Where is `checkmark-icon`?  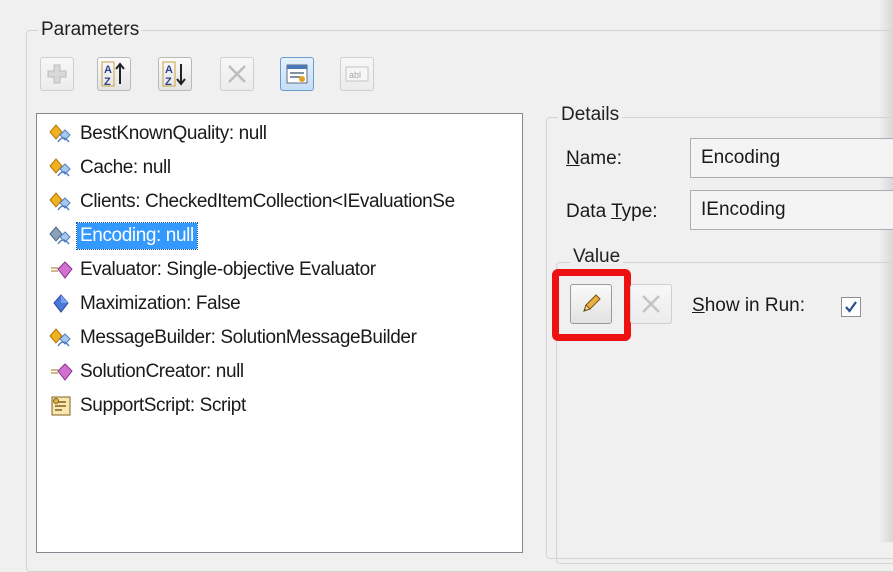 checkmark-icon is located at coordinates (851, 307).